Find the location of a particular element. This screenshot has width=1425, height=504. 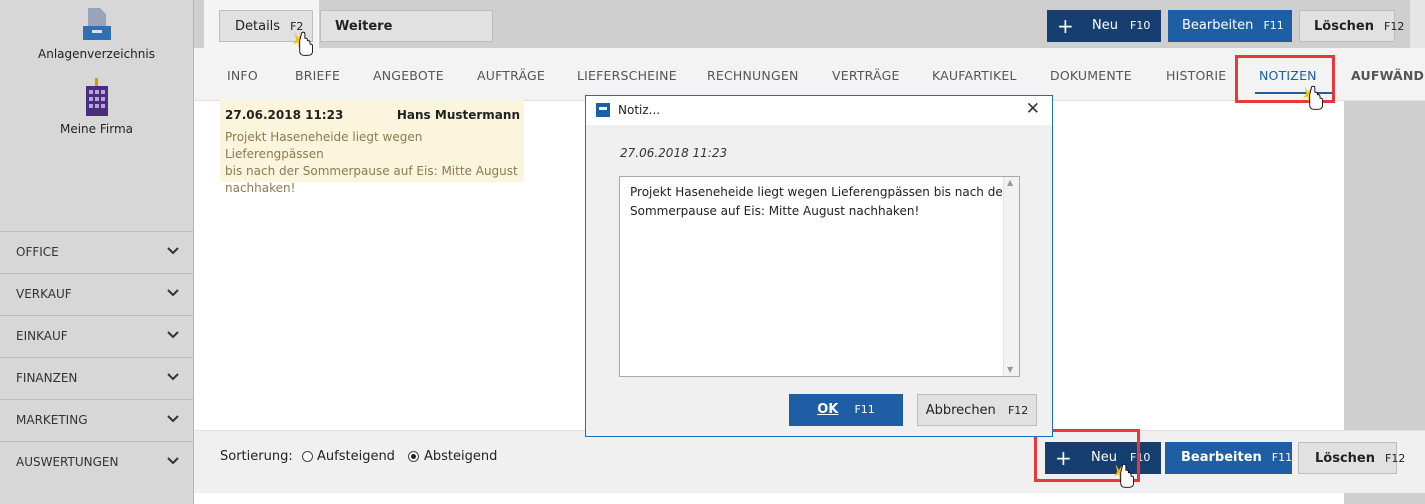

sidebar-section-label: FINANZEN is located at coordinates (47, 378).